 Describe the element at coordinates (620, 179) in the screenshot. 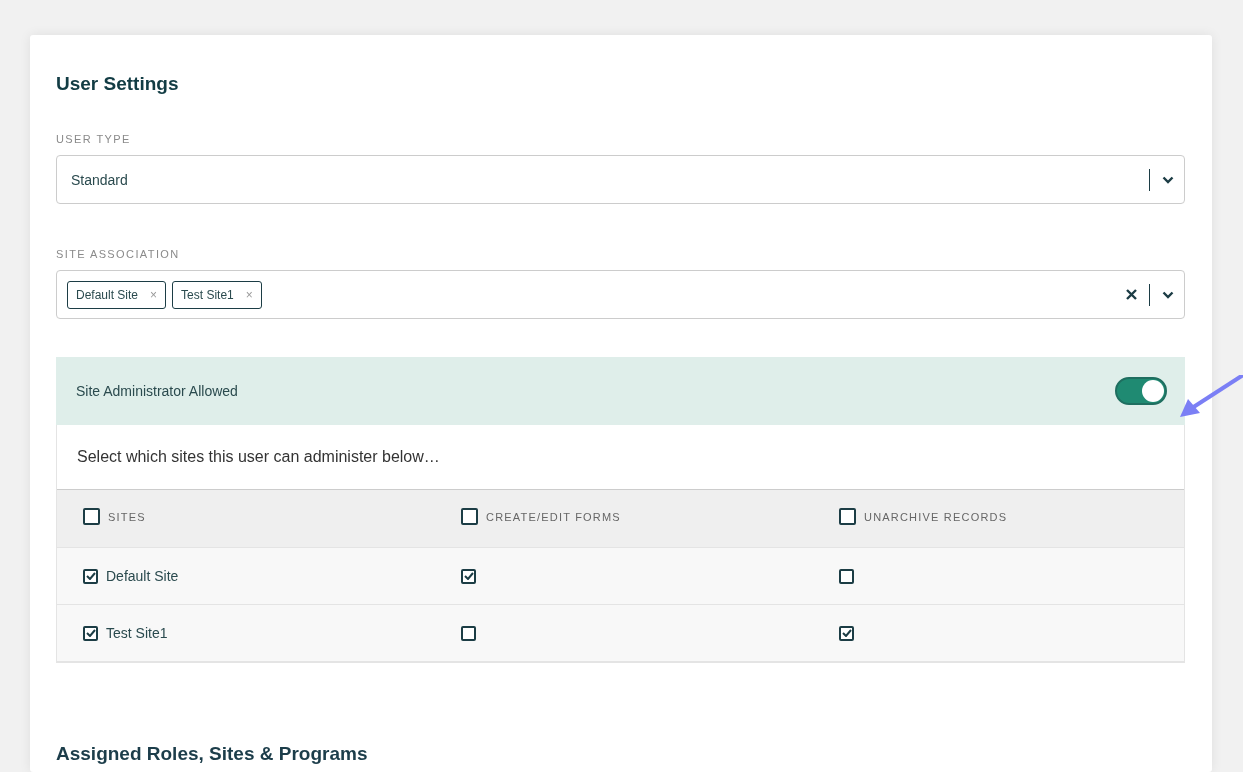

I see `user-type-select: Standard` at that location.